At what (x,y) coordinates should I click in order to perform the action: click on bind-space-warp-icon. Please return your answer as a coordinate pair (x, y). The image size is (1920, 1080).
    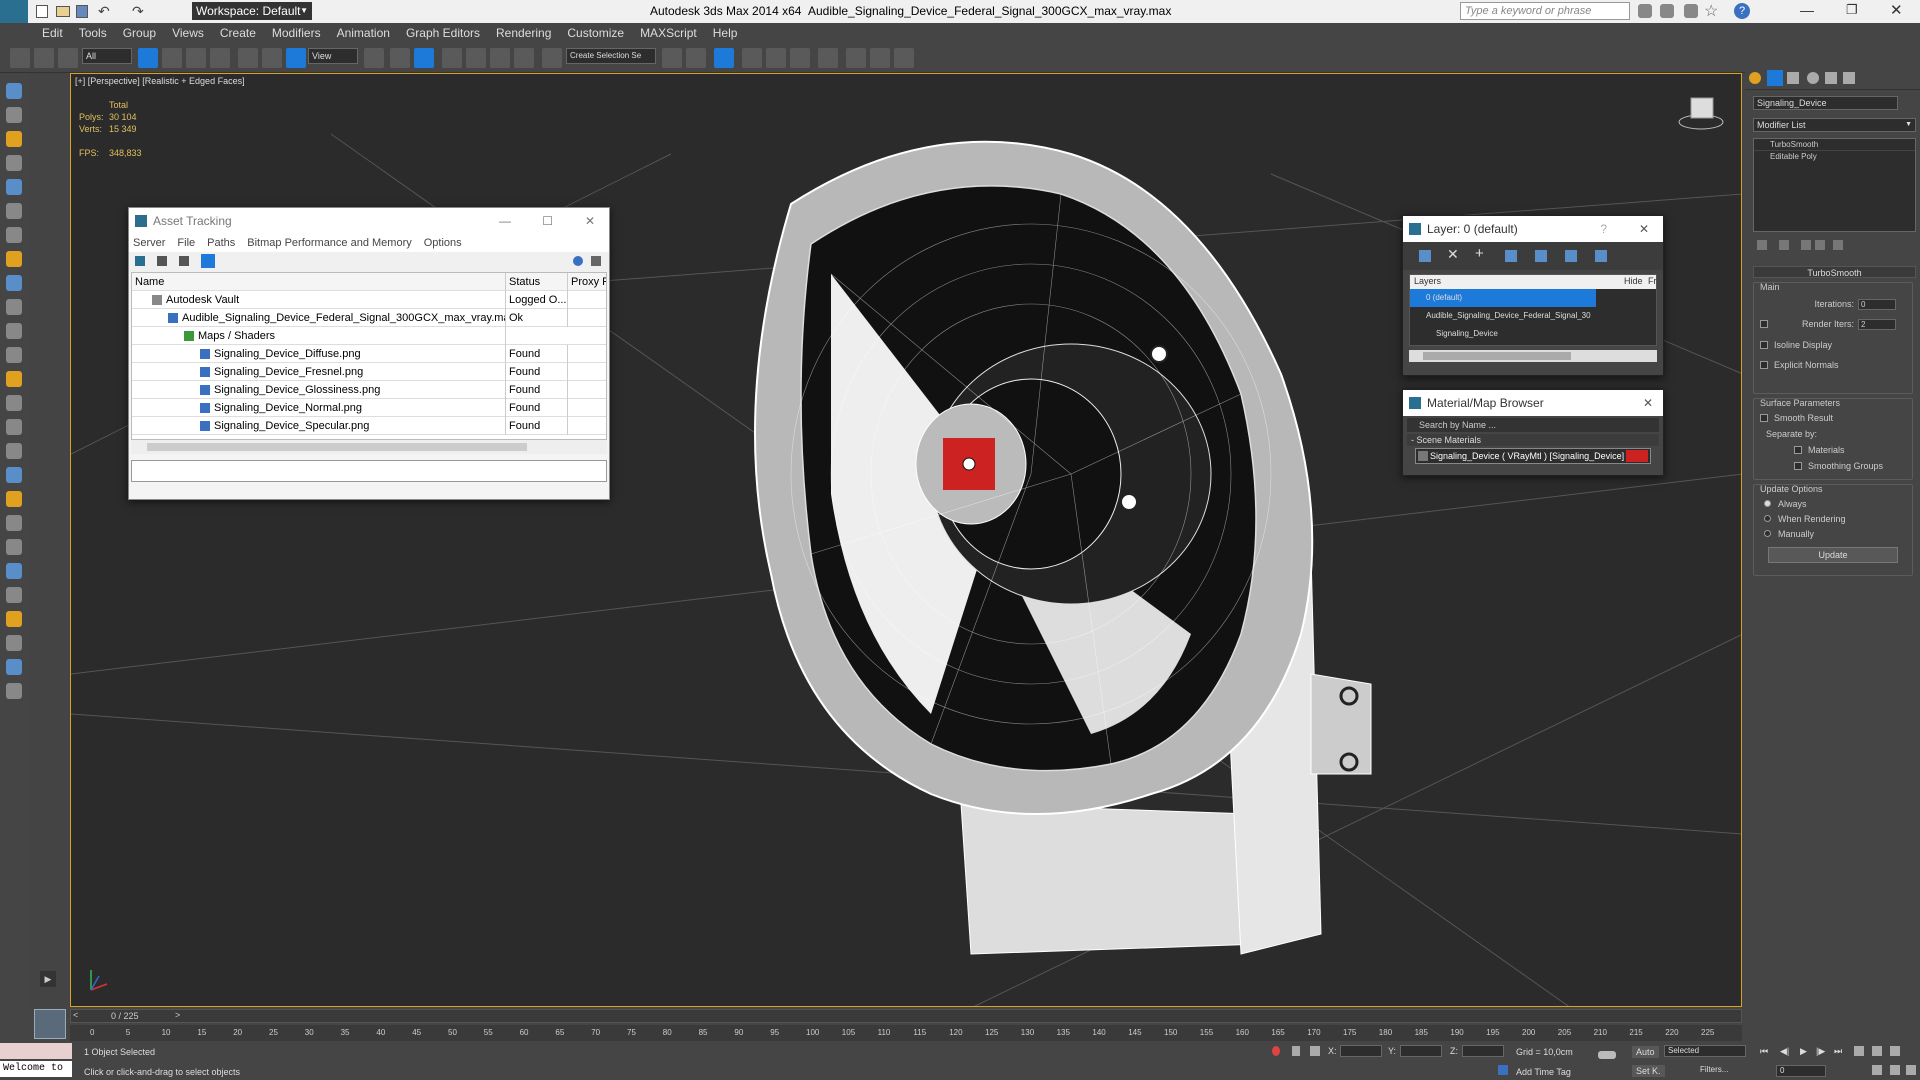
    Looking at the image, I should click on (68, 58).